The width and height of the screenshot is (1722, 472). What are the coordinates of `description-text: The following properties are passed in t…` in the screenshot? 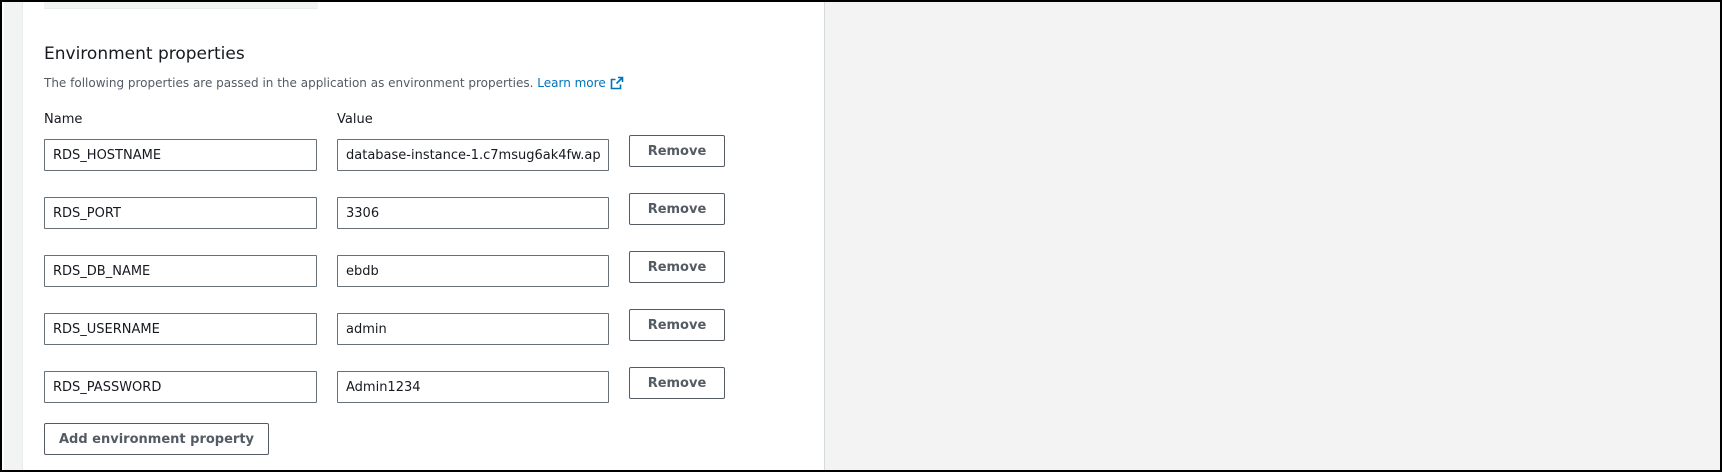 It's located at (289, 83).